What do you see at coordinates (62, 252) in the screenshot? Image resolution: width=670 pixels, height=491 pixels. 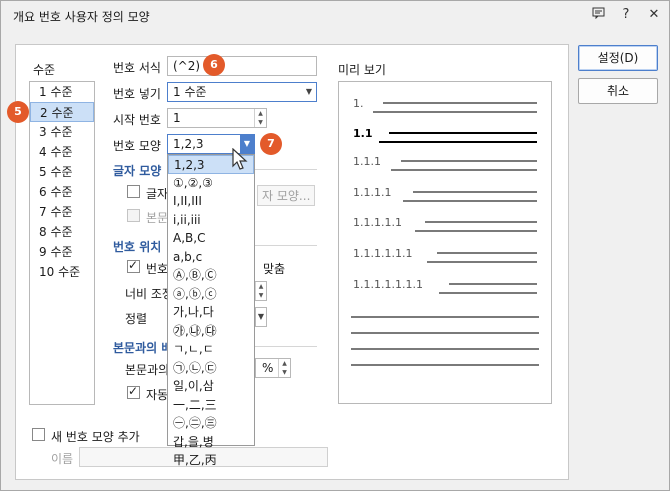 I see `level-item: 9 수준` at bounding box center [62, 252].